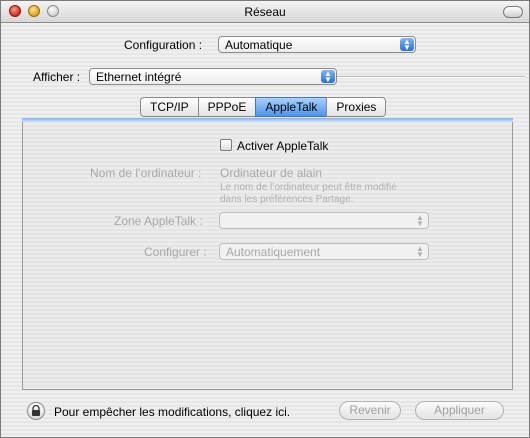 This screenshot has height=438, width=530. I want to click on tab-panel-highlight, so click(267, 120).